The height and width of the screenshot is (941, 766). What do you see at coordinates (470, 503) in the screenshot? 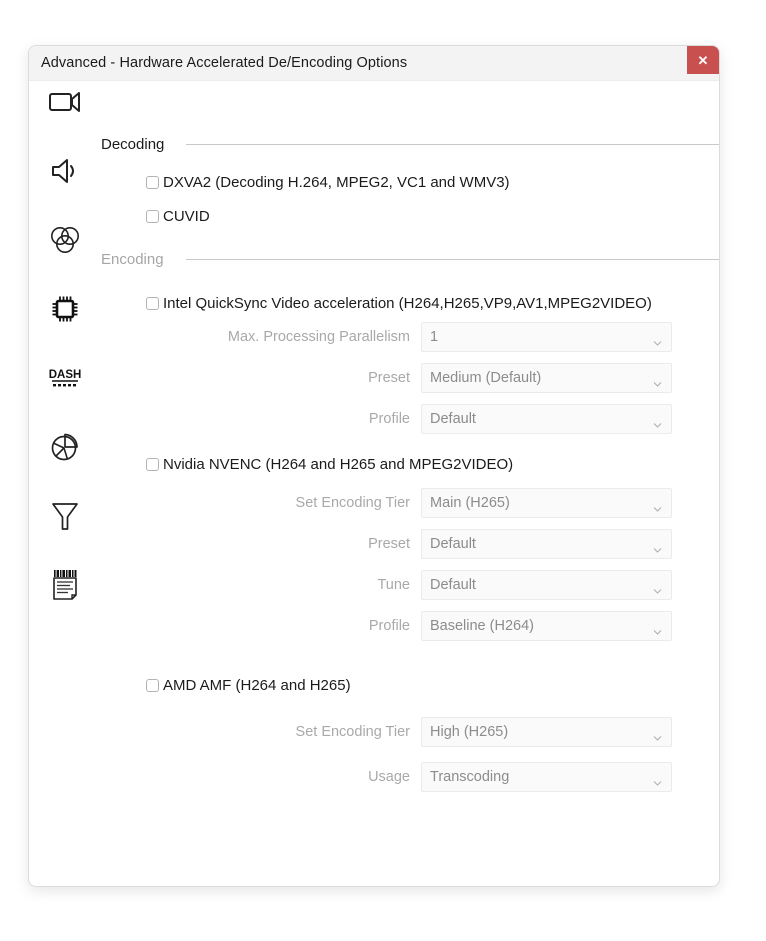
I see `dropdown-value: Main (H265)` at bounding box center [470, 503].